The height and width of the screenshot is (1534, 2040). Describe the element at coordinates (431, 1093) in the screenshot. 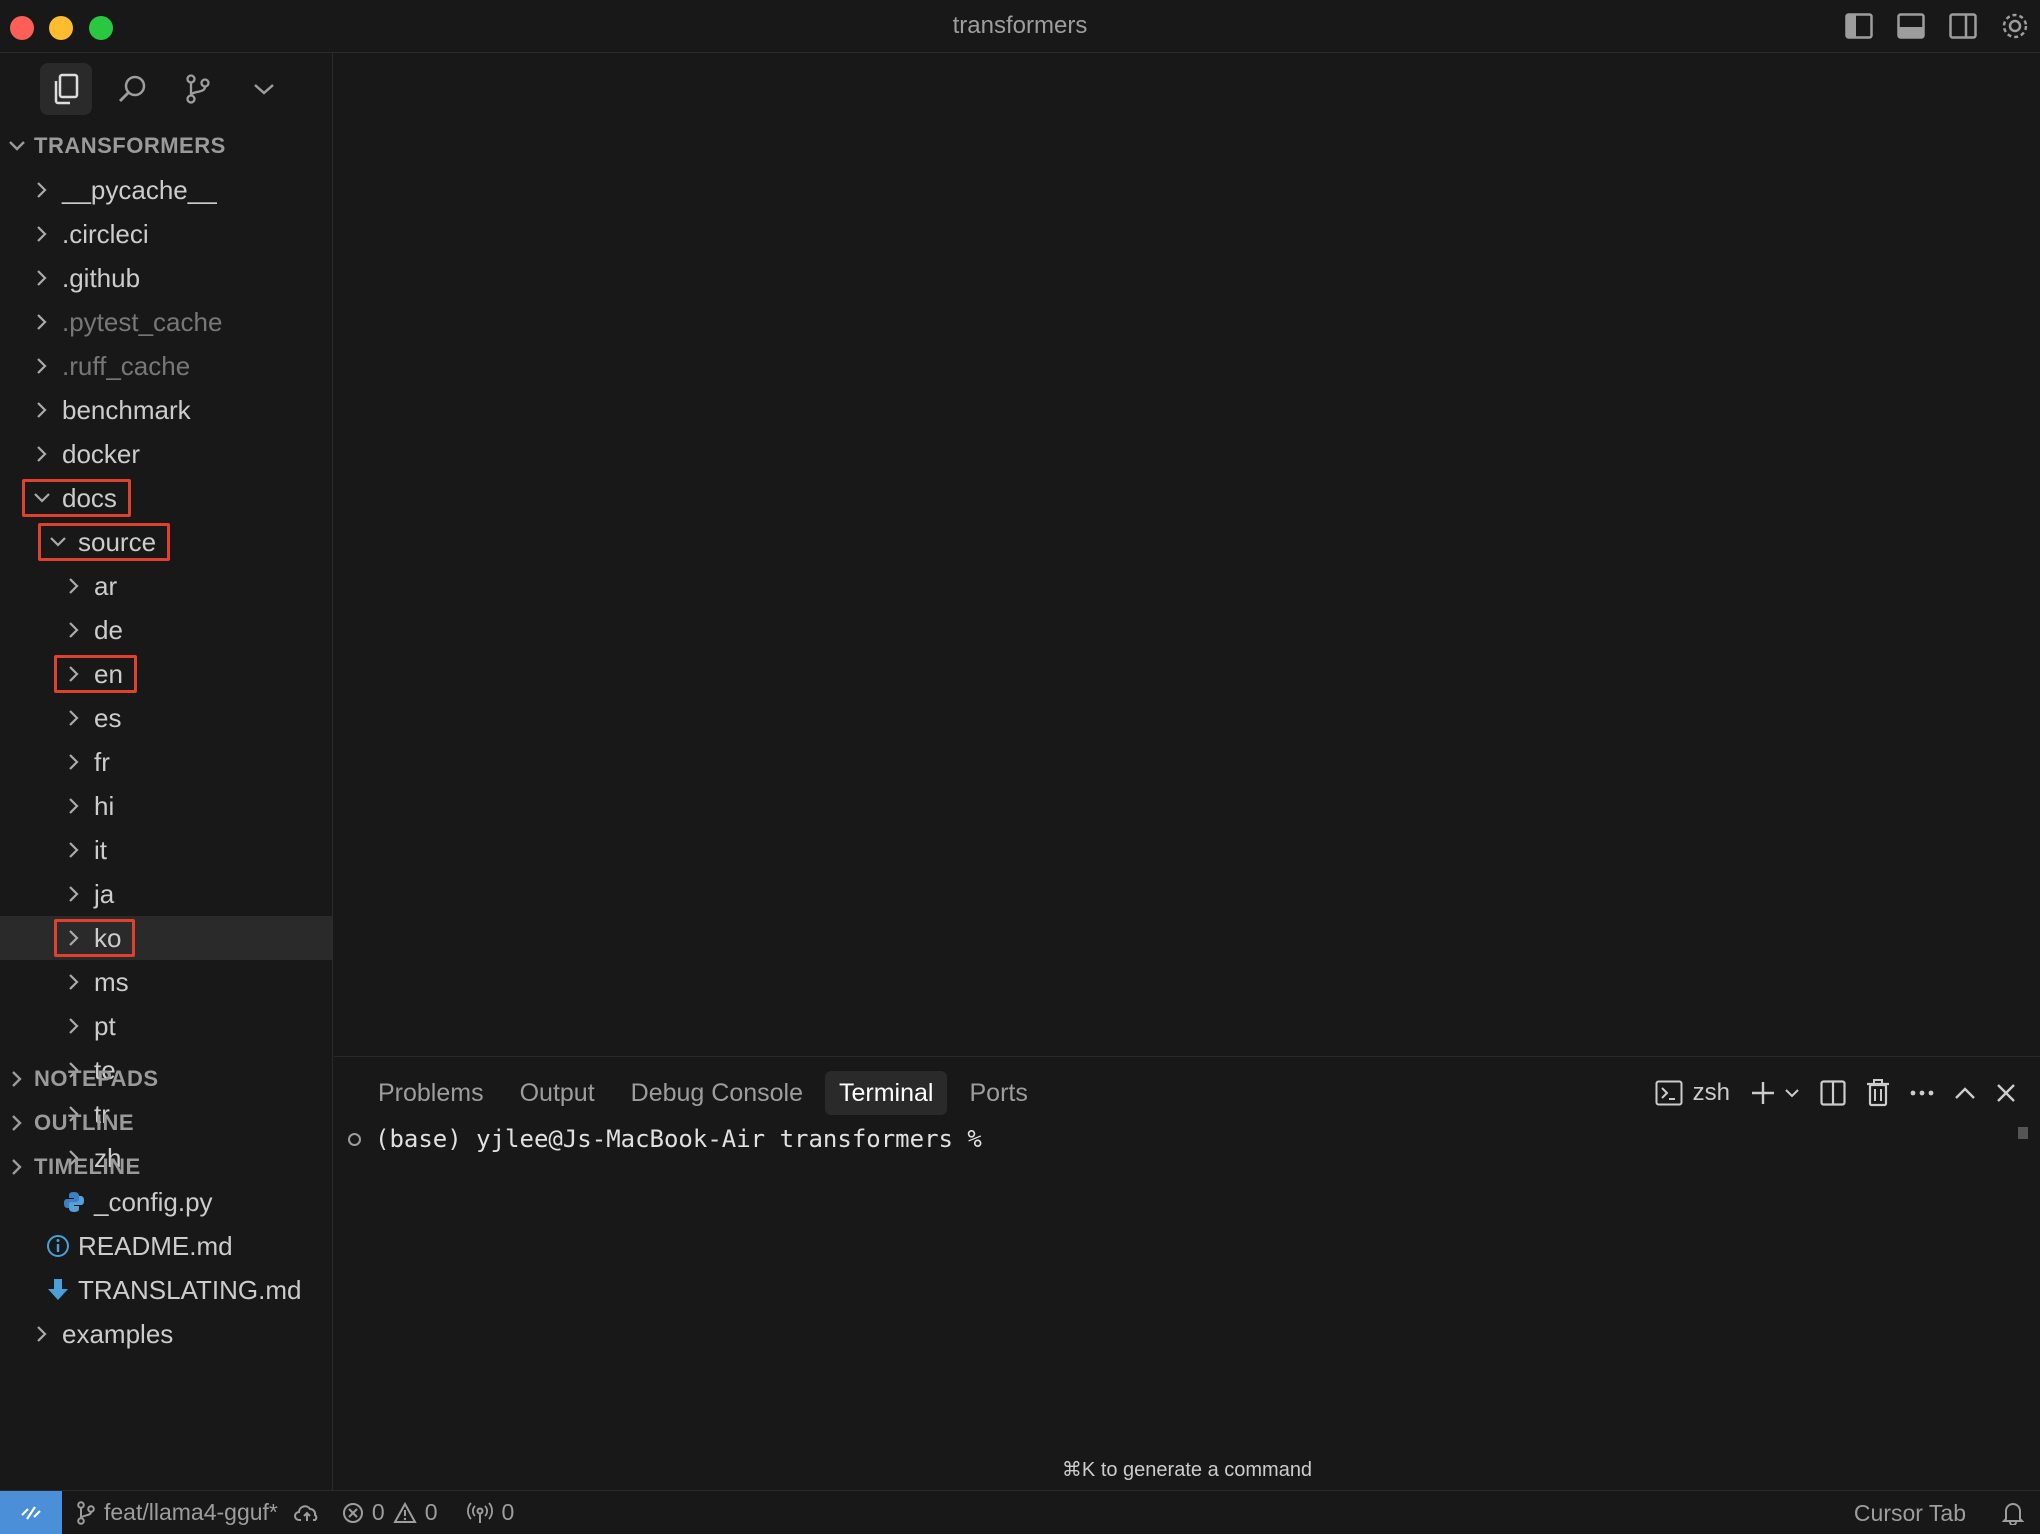

I see `tab-problems: Problems` at that location.